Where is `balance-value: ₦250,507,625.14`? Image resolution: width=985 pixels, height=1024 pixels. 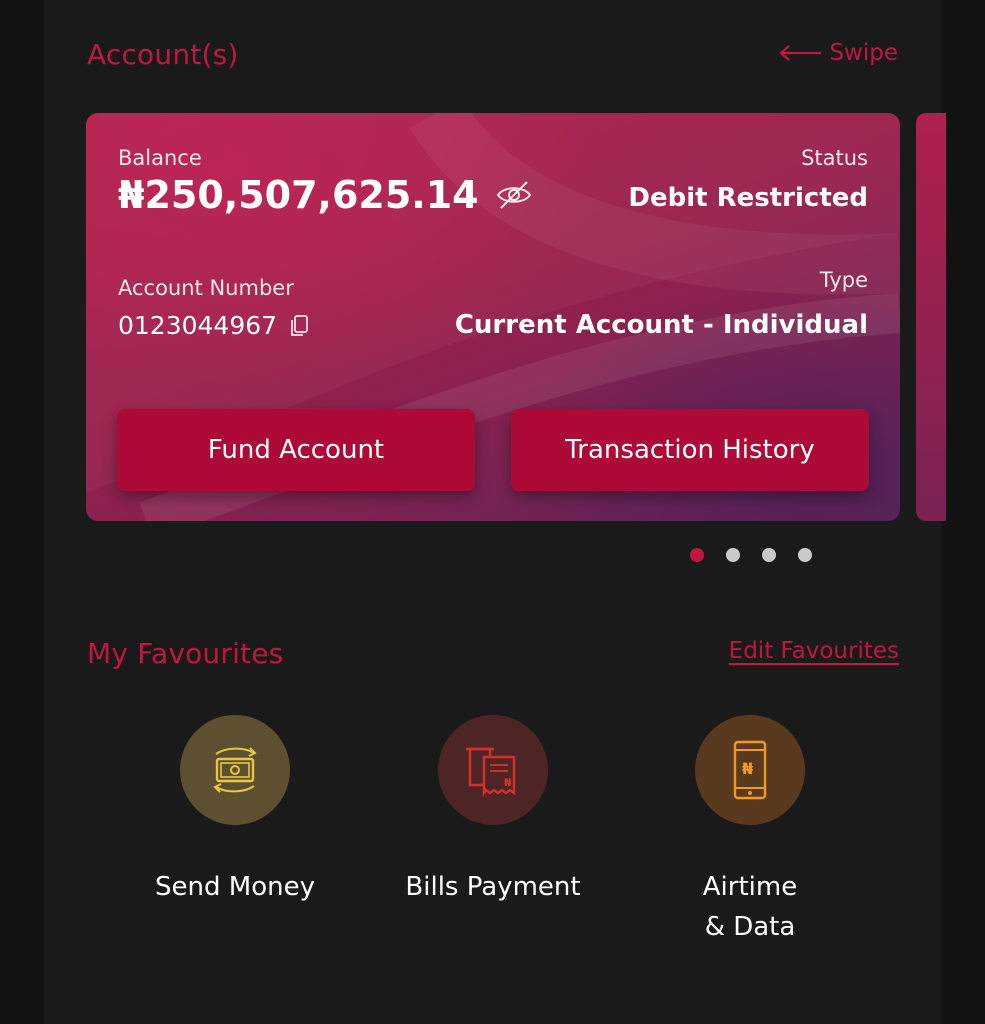
balance-value: ₦250,507,625.14 is located at coordinates (298, 195).